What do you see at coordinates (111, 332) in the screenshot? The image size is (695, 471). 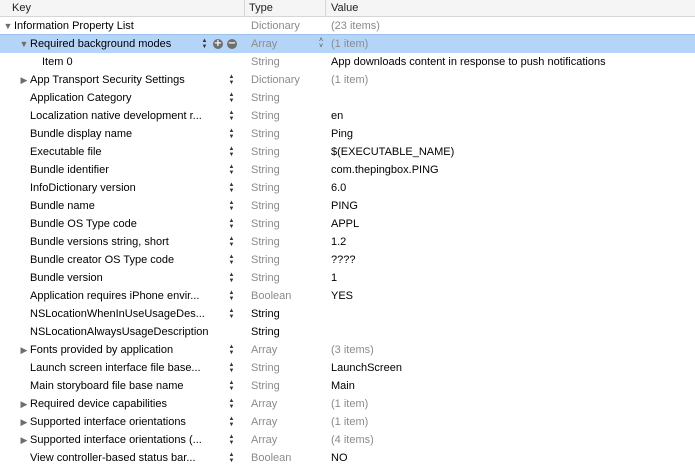 I see `key-cell: NSLocationAlwaysUsageDescription` at bounding box center [111, 332].